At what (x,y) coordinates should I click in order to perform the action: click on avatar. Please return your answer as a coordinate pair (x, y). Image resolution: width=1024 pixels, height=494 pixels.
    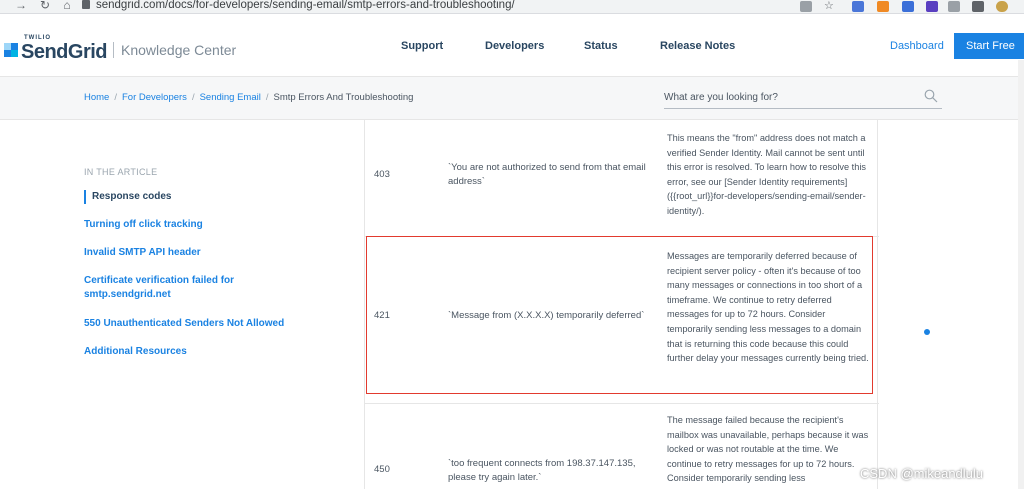
    Looking at the image, I should click on (1002, 6).